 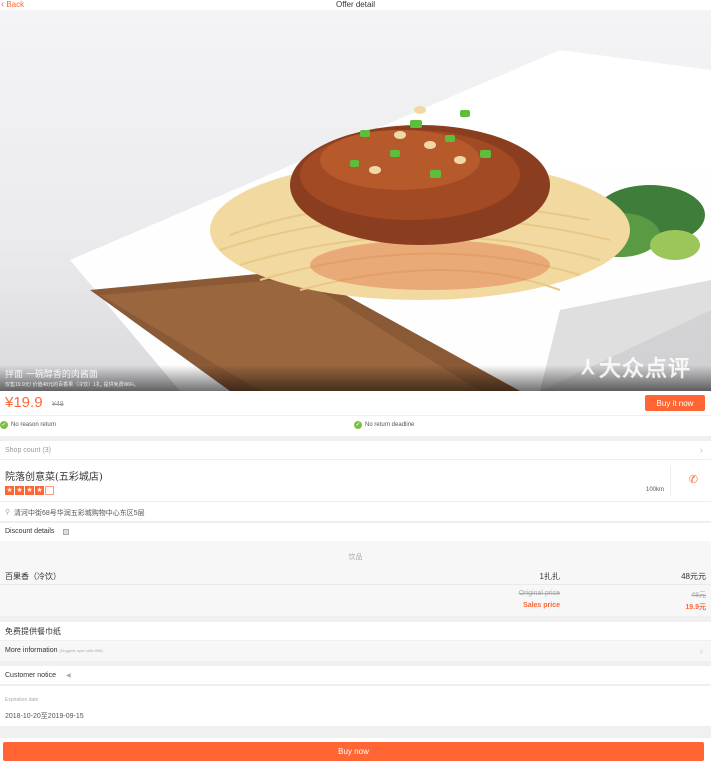 What do you see at coordinates (355, 532) in the screenshot?
I see `discount-details-header: Discount details` at bounding box center [355, 532].